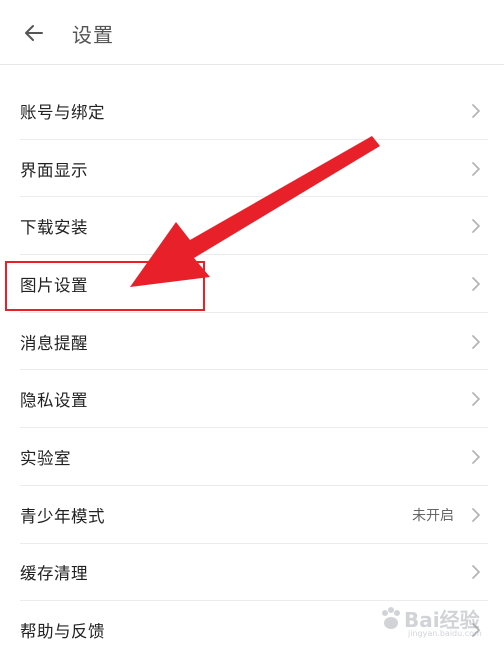 The width and height of the screenshot is (504, 646). Describe the element at coordinates (252, 342) in the screenshot. I see `settings-item-notifications: 消息提醒` at that location.